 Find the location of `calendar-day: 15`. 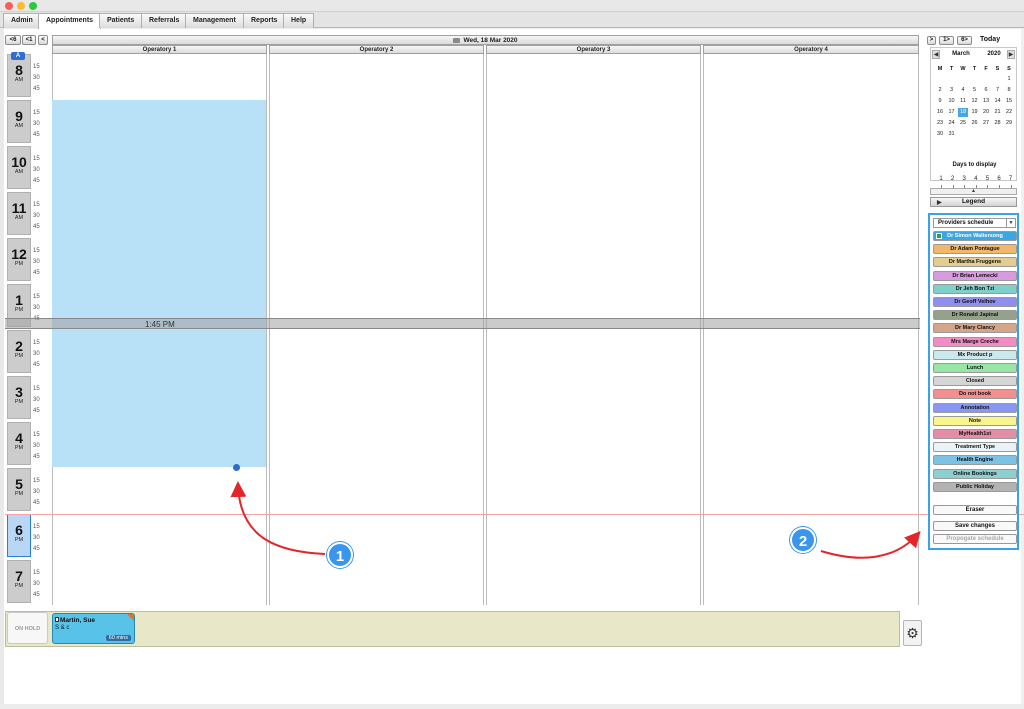

calendar-day: 15 is located at coordinates (1009, 101).